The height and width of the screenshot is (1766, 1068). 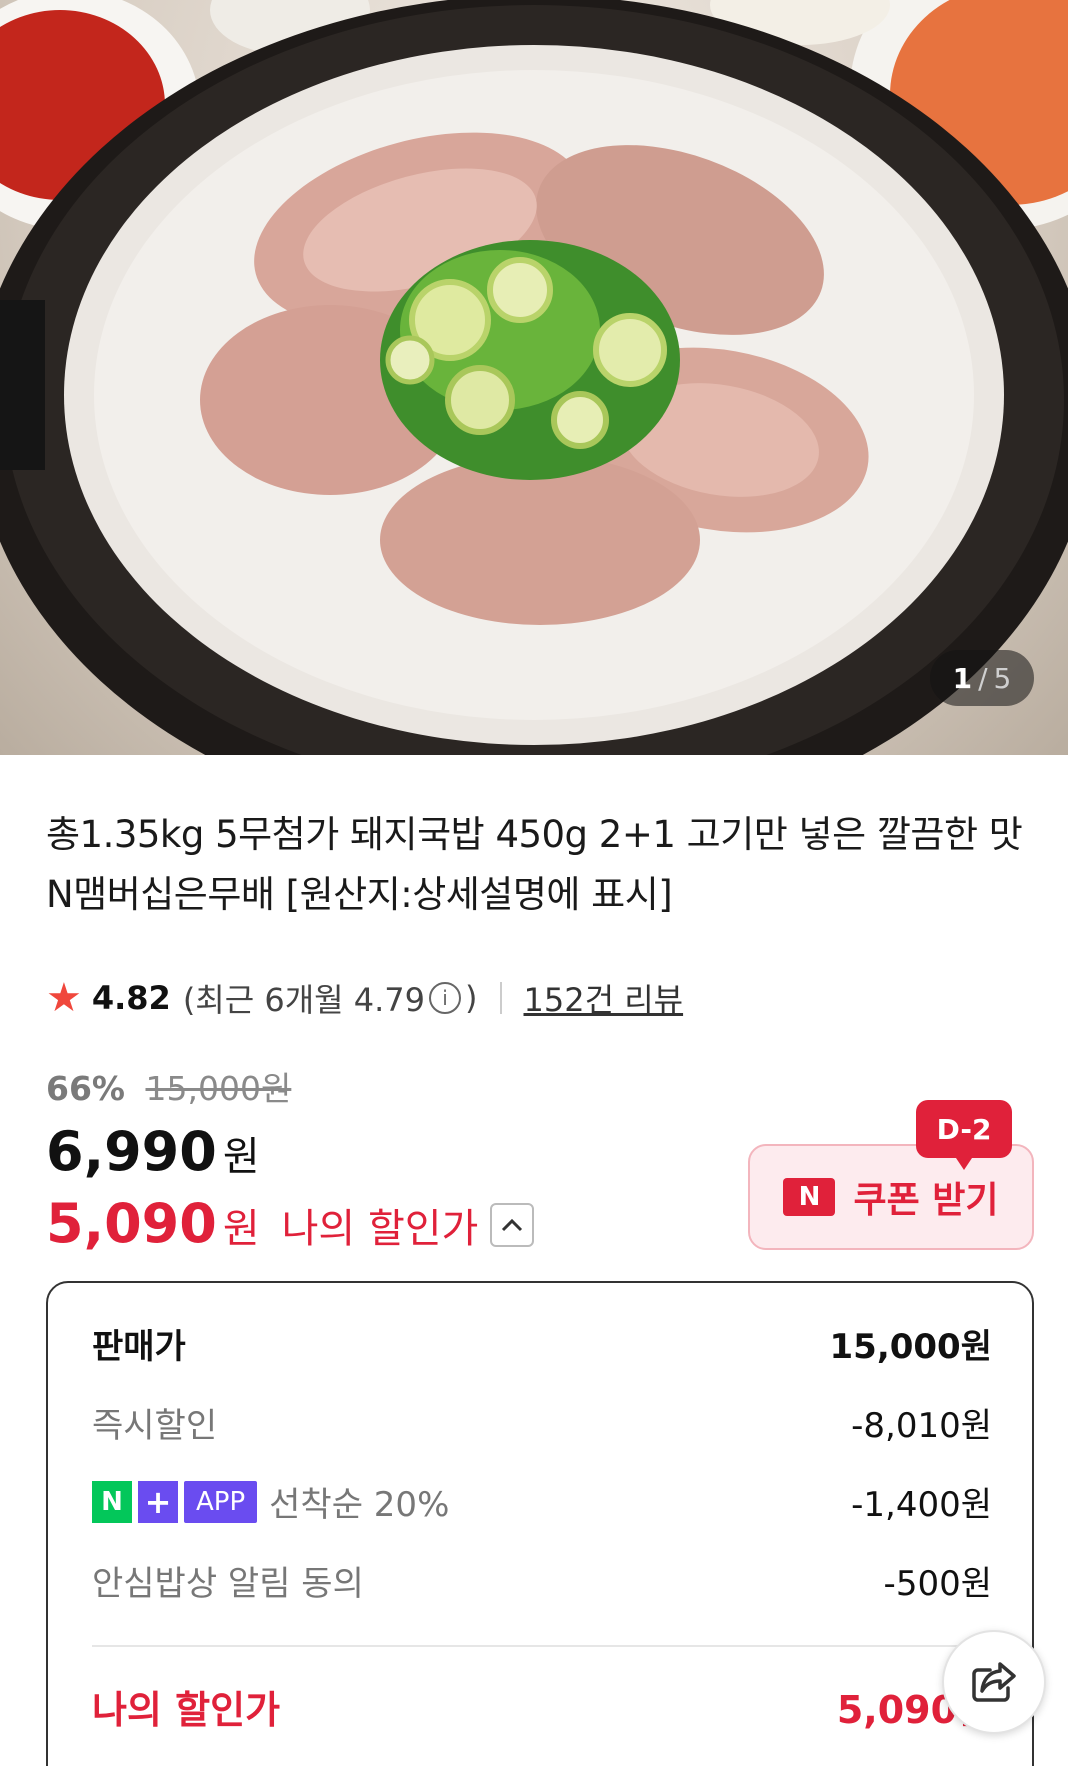 I want to click on my-price-unit: 원, so click(x=241, y=1229).